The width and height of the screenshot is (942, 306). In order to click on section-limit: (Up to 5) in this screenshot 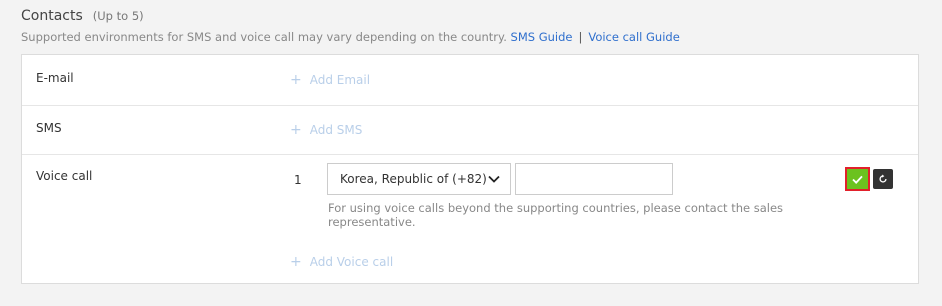, I will do `click(118, 16)`.